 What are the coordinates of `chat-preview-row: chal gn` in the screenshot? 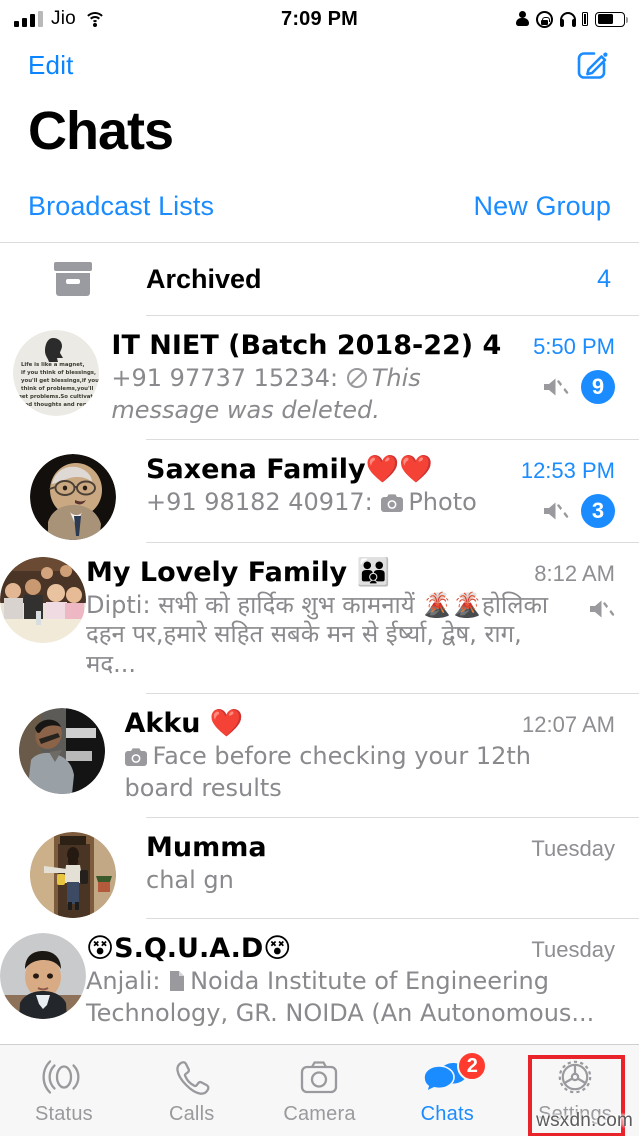 It's located at (392, 880).